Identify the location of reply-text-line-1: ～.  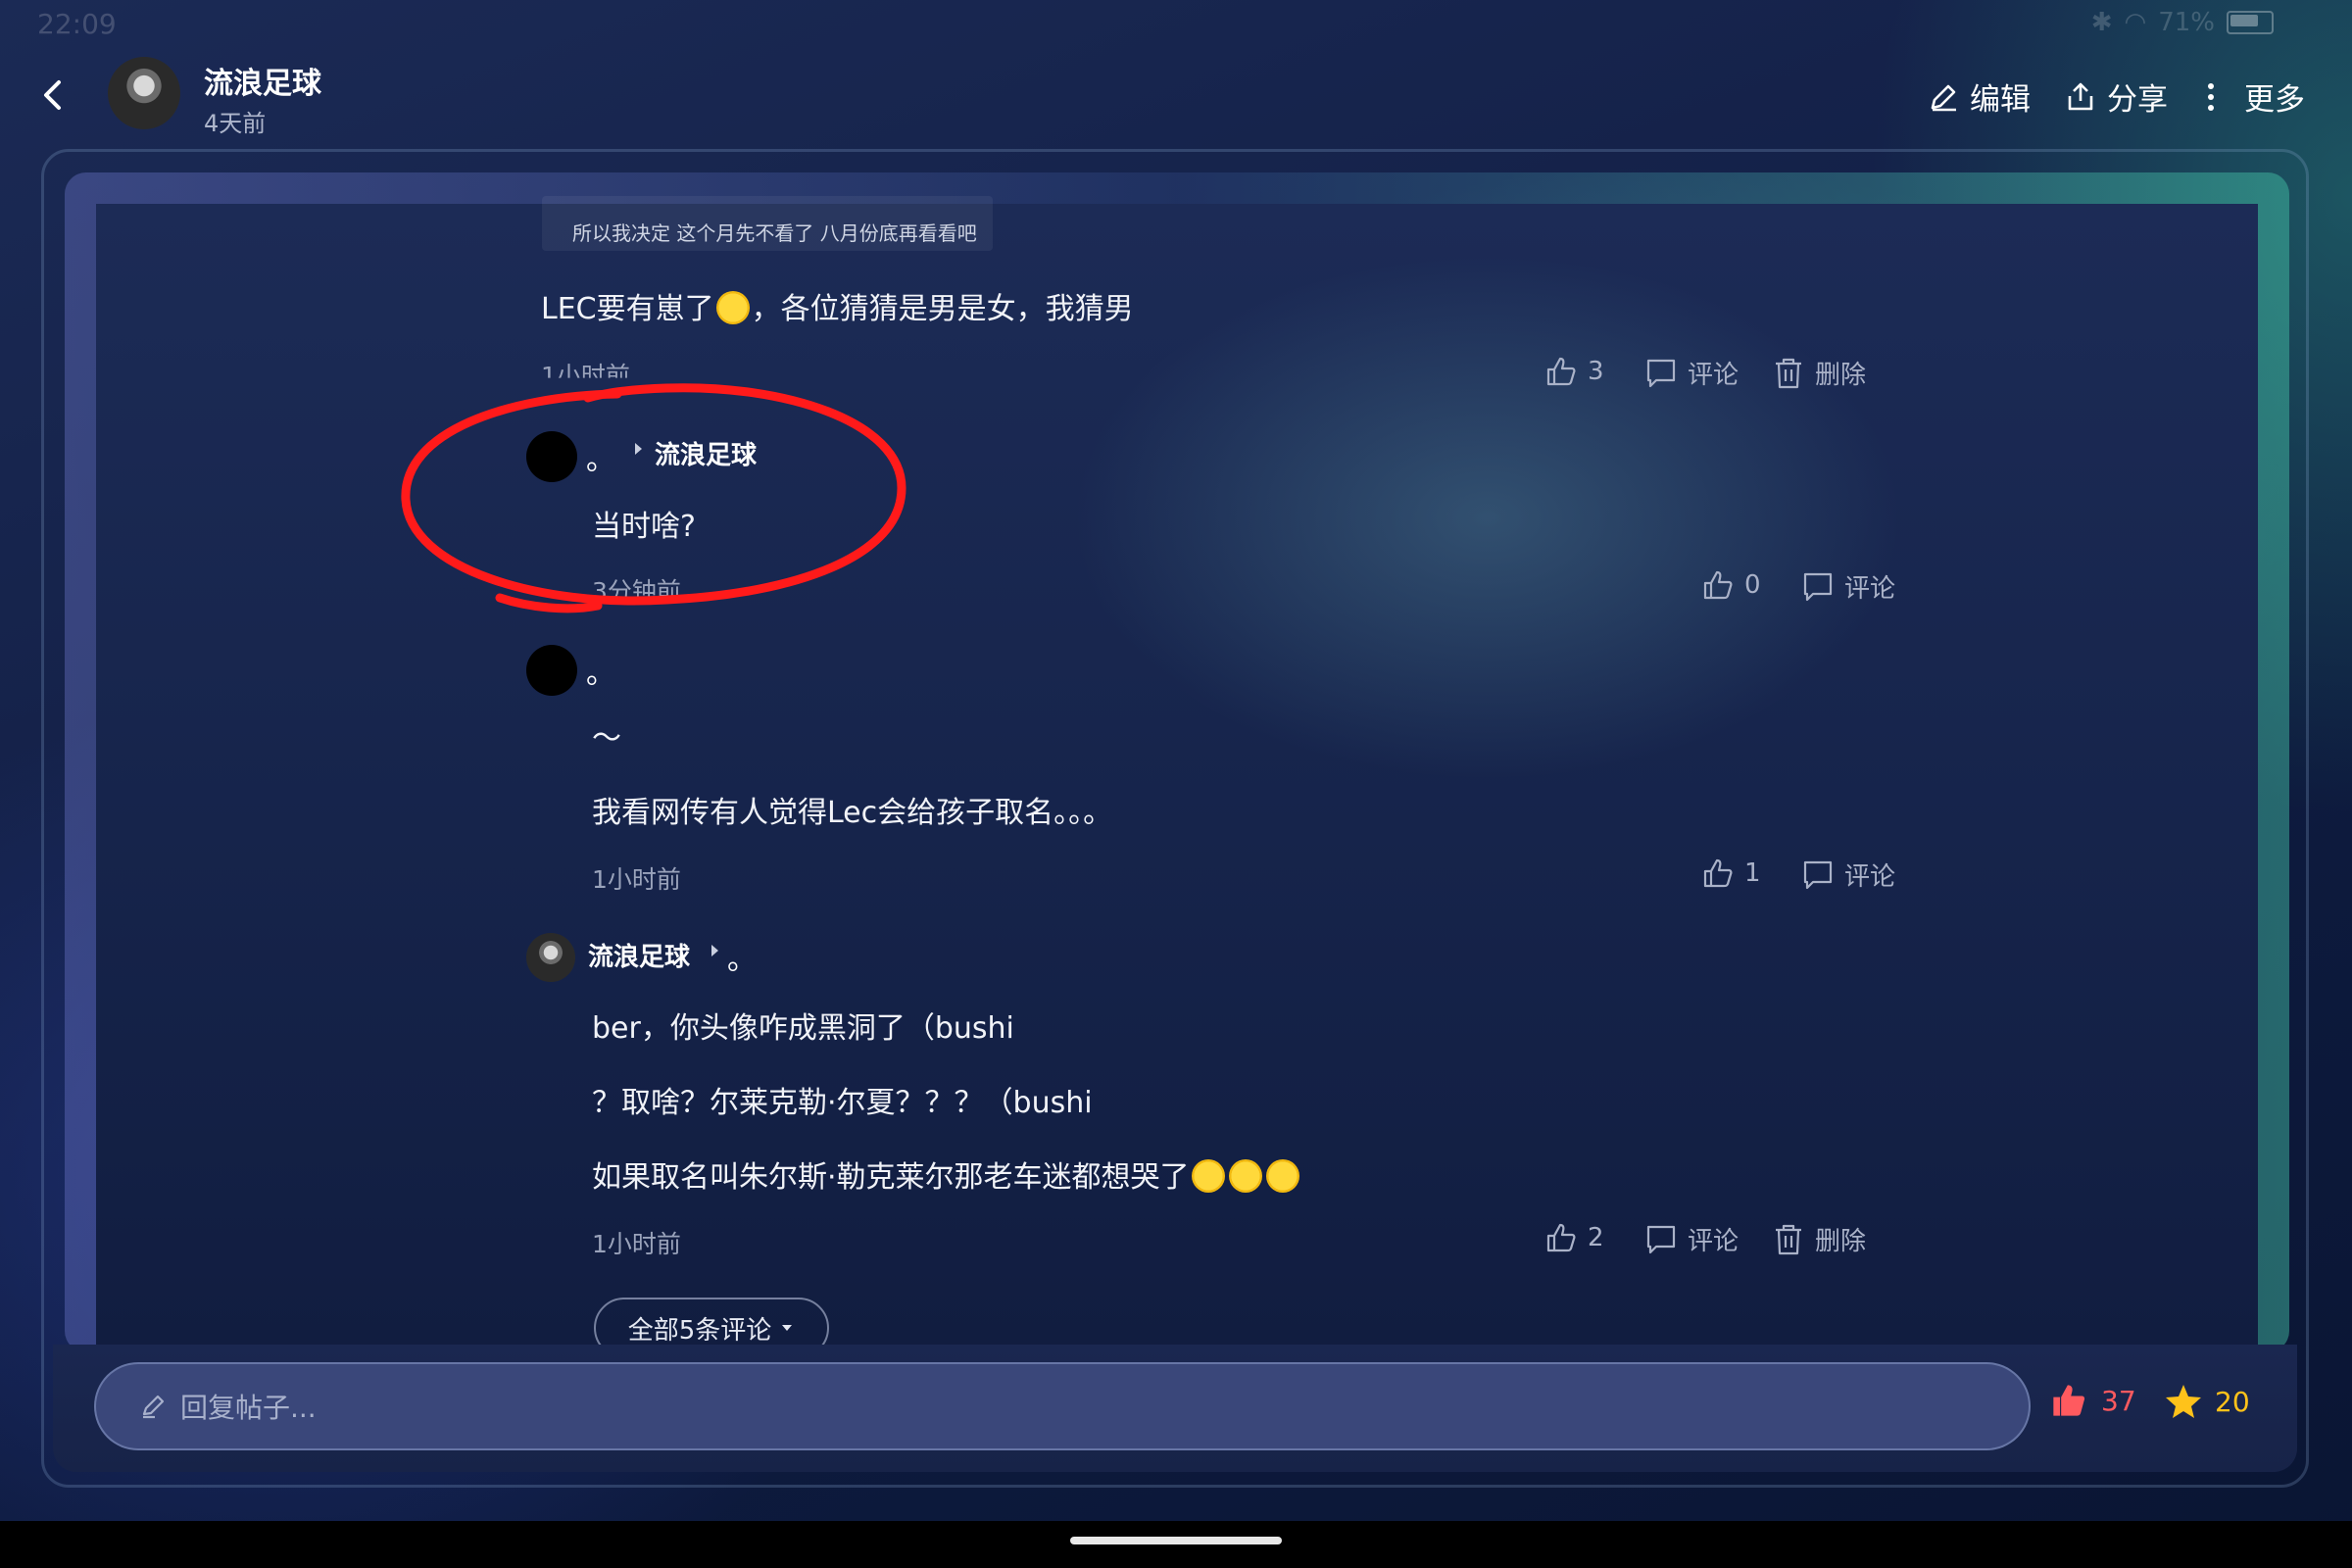
(606, 738).